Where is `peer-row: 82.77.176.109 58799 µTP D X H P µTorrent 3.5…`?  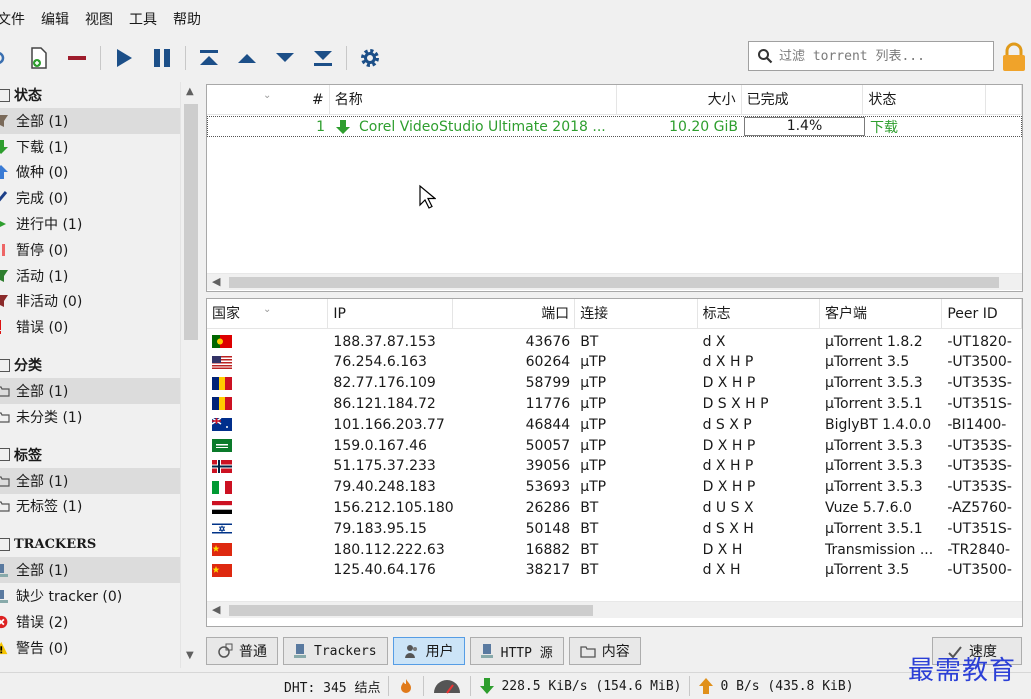
peer-row: 82.77.176.109 58799 µTP D X H P µTorrent 3.5… is located at coordinates (614, 383).